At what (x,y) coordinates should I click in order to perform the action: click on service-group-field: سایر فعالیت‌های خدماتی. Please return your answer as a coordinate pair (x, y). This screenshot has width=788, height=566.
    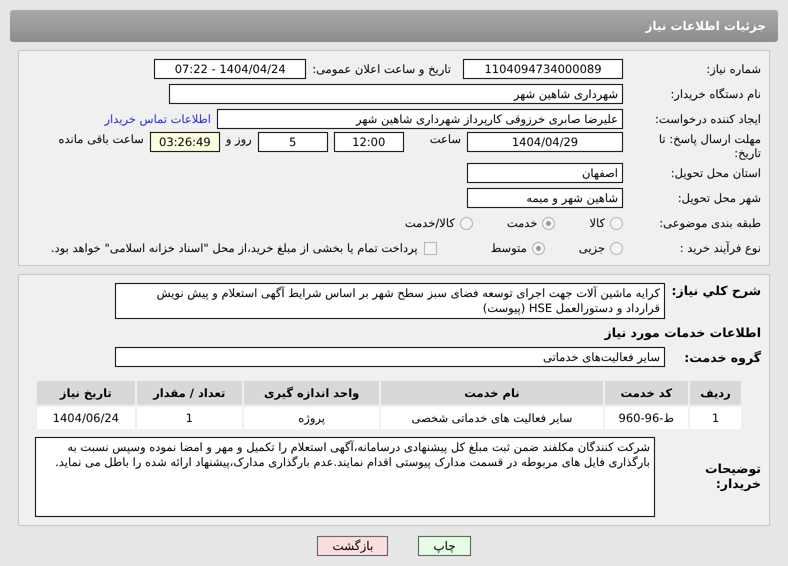
    Looking at the image, I should click on (390, 357).